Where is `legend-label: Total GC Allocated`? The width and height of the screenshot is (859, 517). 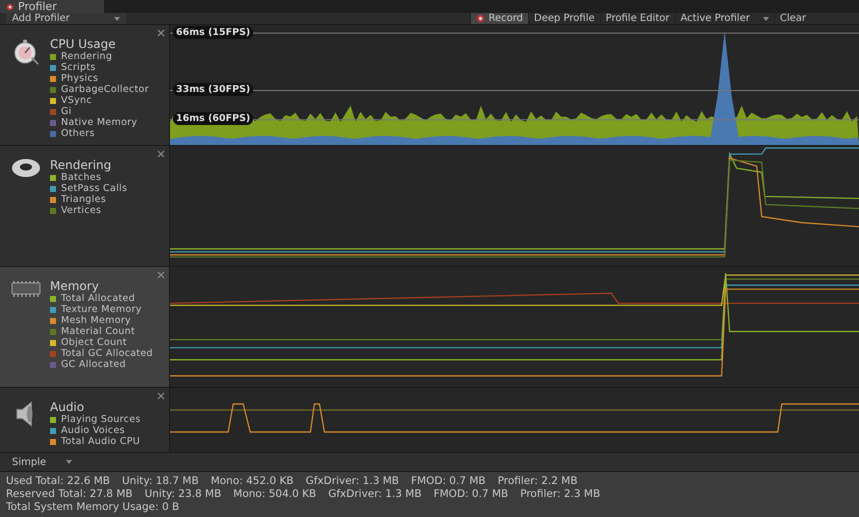
legend-label: Total GC Allocated is located at coordinates (107, 353).